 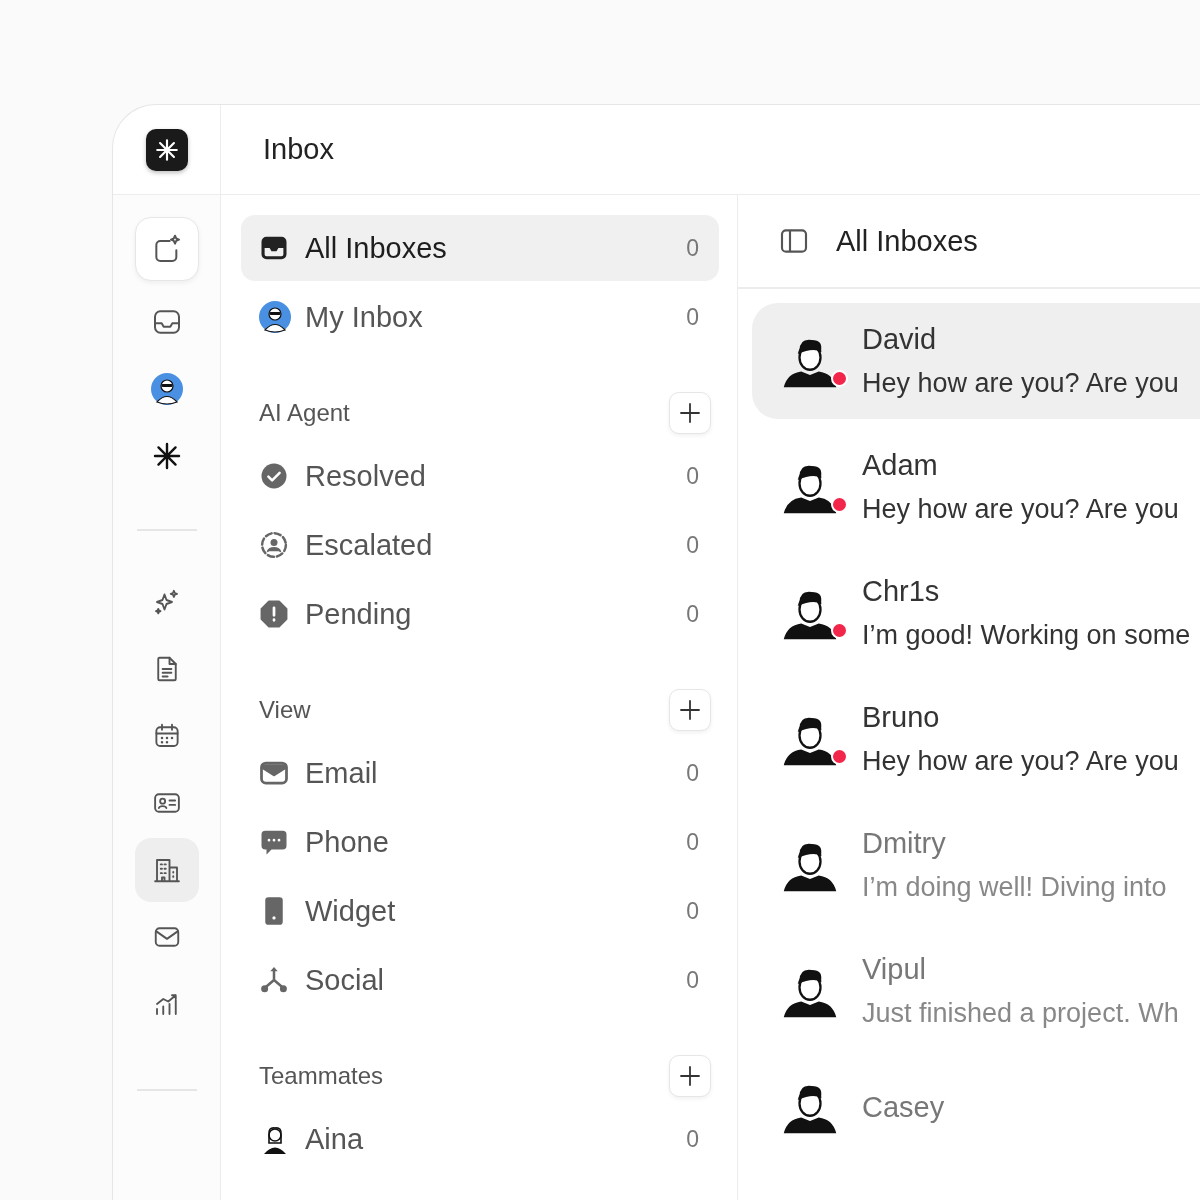 What do you see at coordinates (335, 1139) in the screenshot?
I see `item-label: Aina` at bounding box center [335, 1139].